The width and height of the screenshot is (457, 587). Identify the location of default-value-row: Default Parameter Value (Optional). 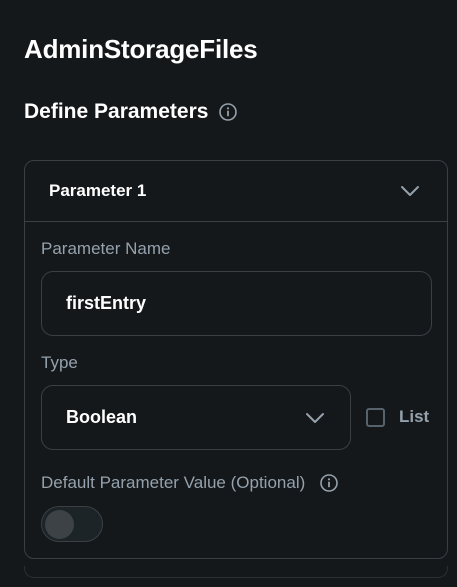
(190, 483).